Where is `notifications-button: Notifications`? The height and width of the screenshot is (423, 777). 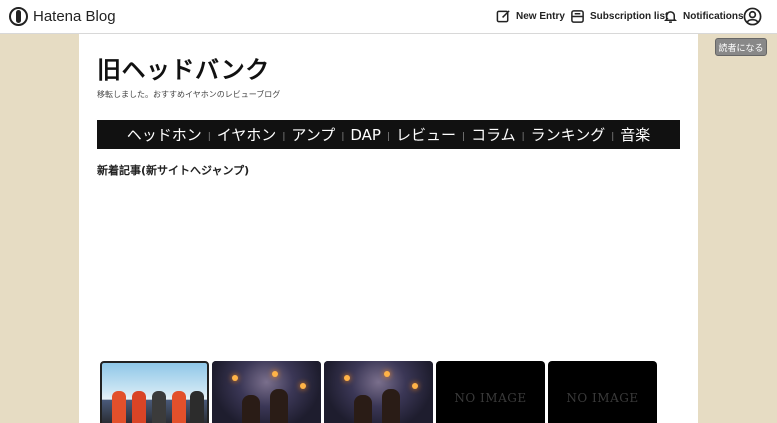 notifications-button: Notifications is located at coordinates (703, 16).